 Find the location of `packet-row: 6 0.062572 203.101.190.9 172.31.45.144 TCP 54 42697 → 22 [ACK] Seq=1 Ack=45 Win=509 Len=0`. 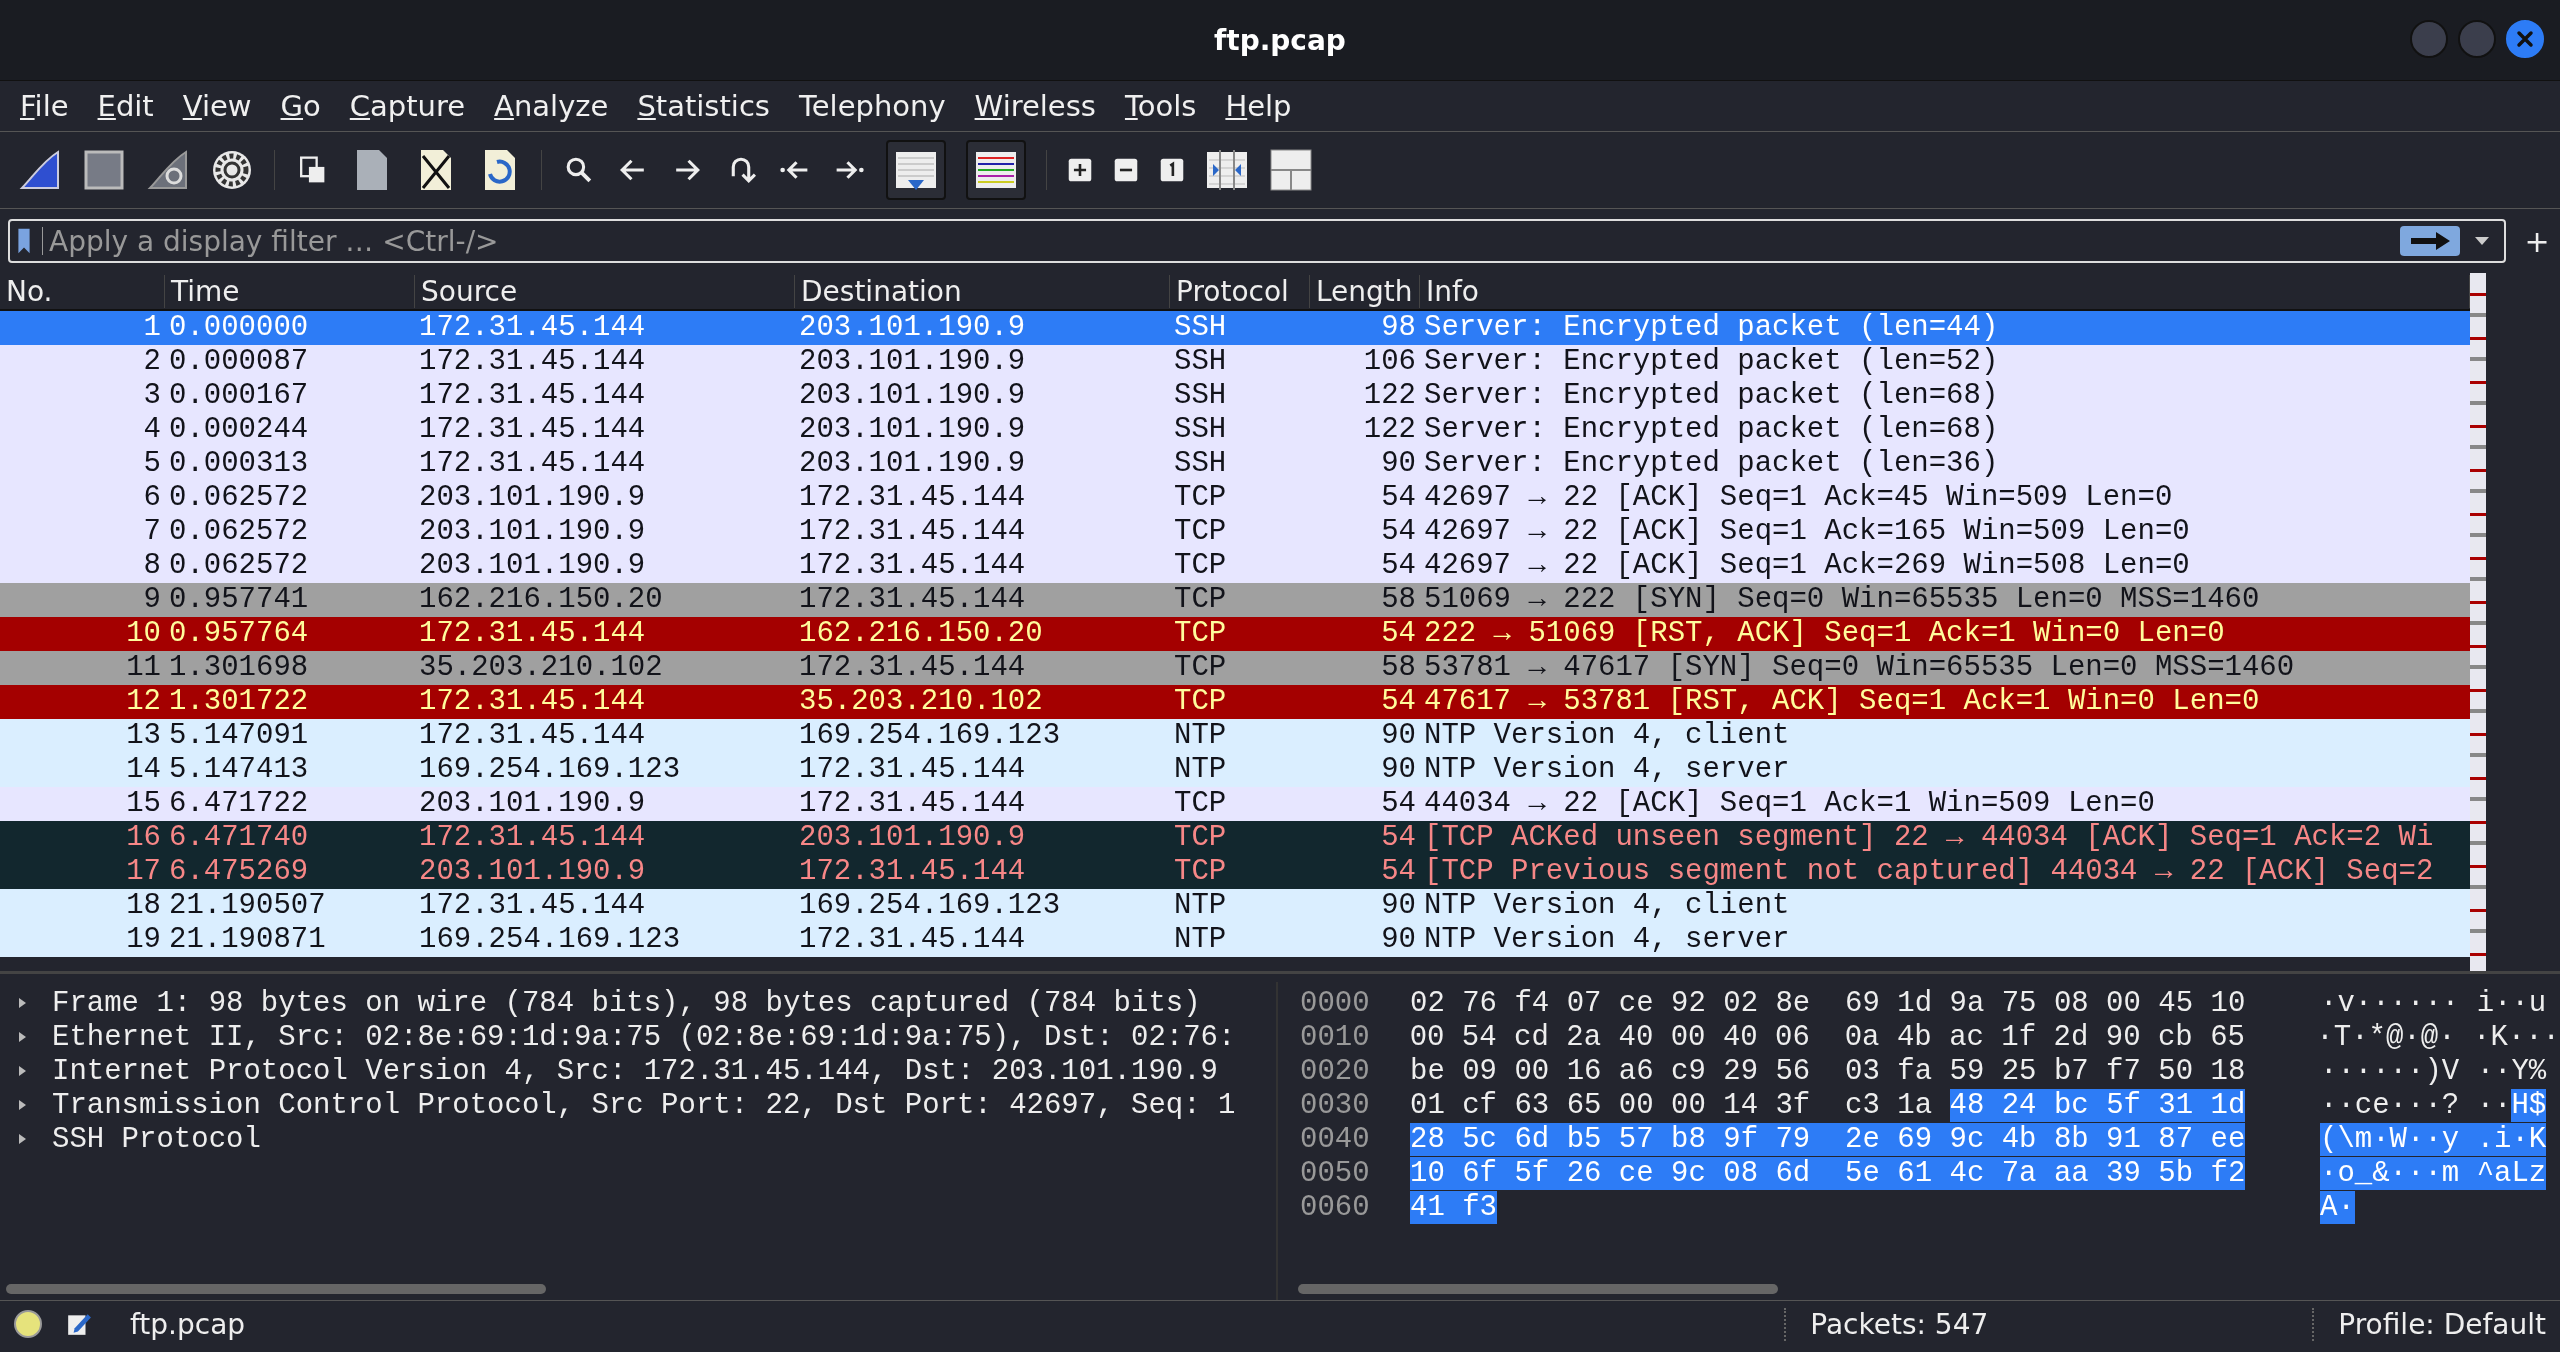

packet-row: 6 0.062572 203.101.190.9 172.31.45.144 TCP 54 42697 → 22 [ACK] Seq=1 Ack=45 Win=509 Len=0 is located at coordinates (1235, 498).